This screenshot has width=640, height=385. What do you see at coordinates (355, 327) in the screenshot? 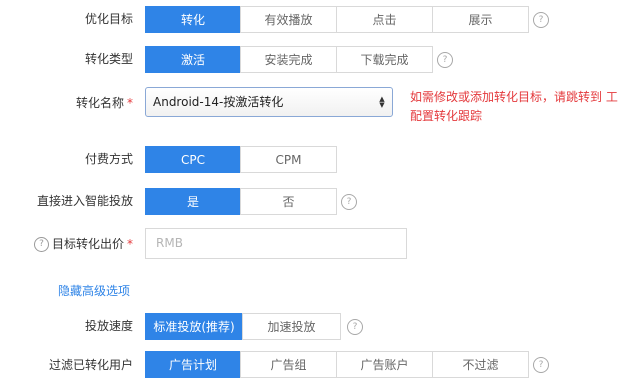
I see `delivery-speed-help-icon: ?` at bounding box center [355, 327].